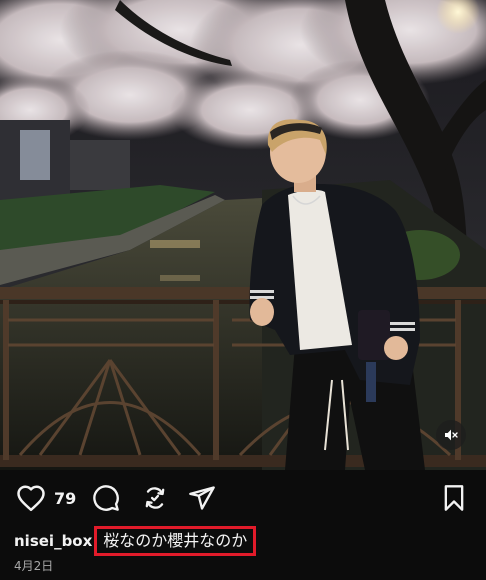 This screenshot has height=580, width=486. What do you see at coordinates (243, 499) in the screenshot?
I see `action-bar: 79` at bounding box center [243, 499].